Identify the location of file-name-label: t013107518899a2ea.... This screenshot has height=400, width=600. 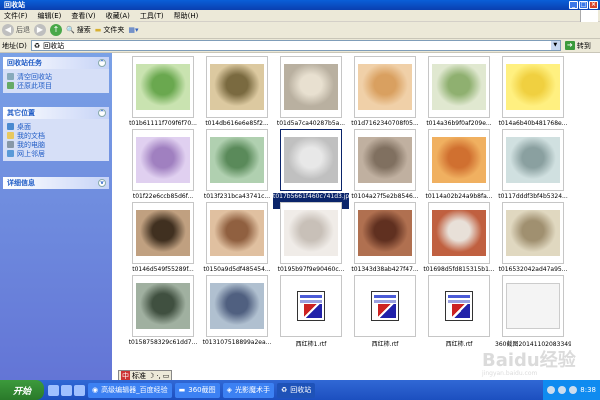
(237, 342).